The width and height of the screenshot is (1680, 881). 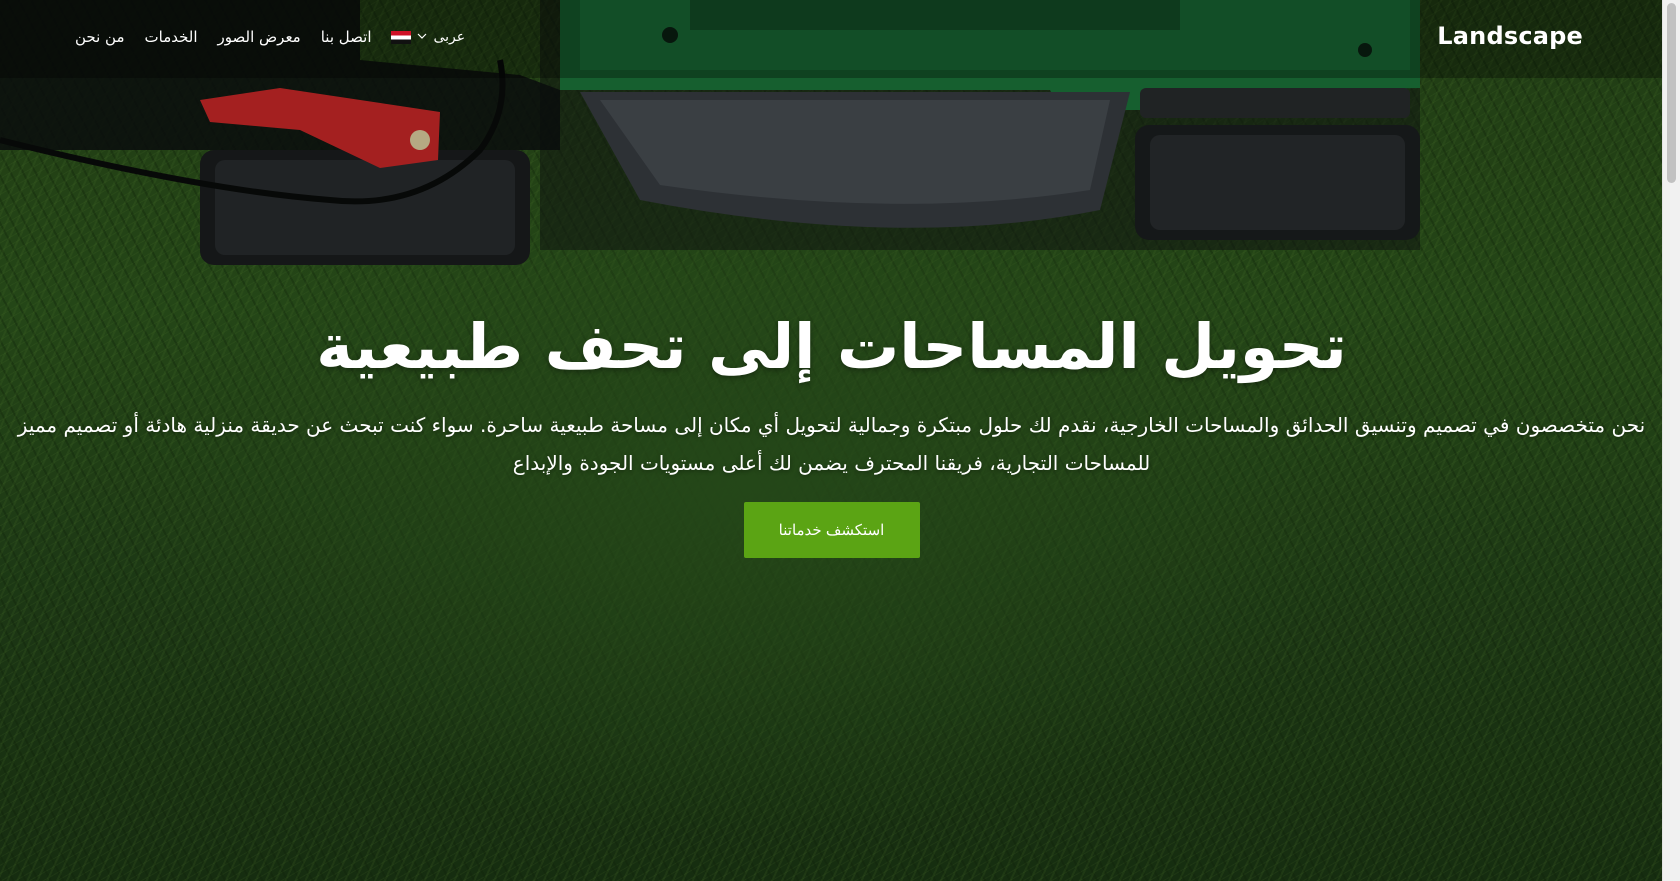 I want to click on nav-link-gallery: معرض الصور, so click(x=259, y=37).